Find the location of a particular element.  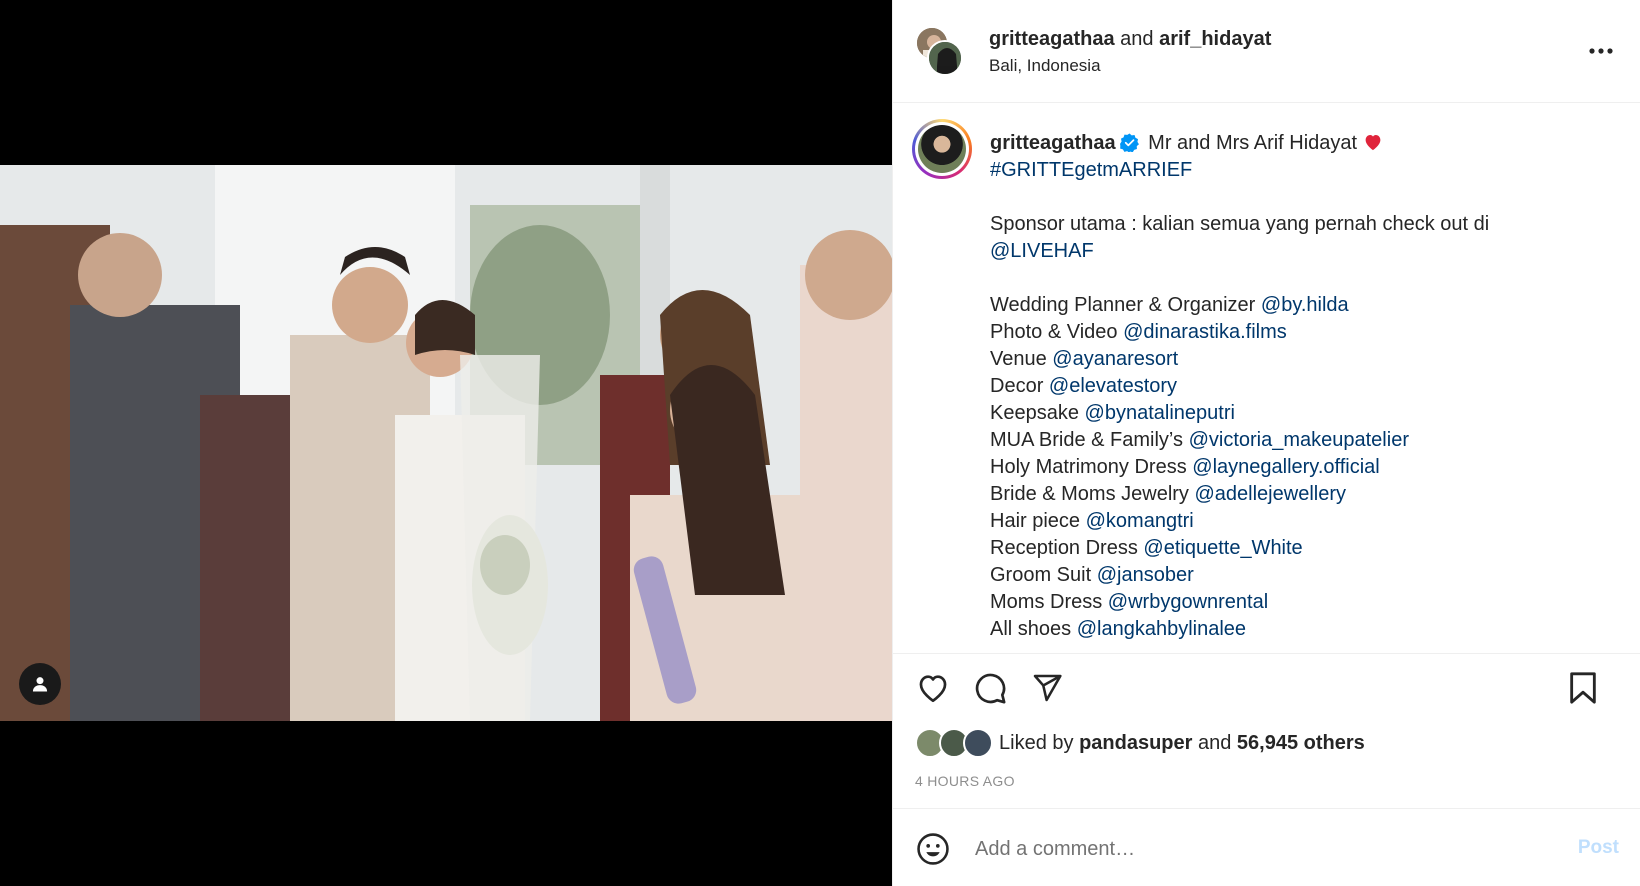

likes-summary: Liked by pandasuper and 56,945 others is located at coordinates (1140, 743).